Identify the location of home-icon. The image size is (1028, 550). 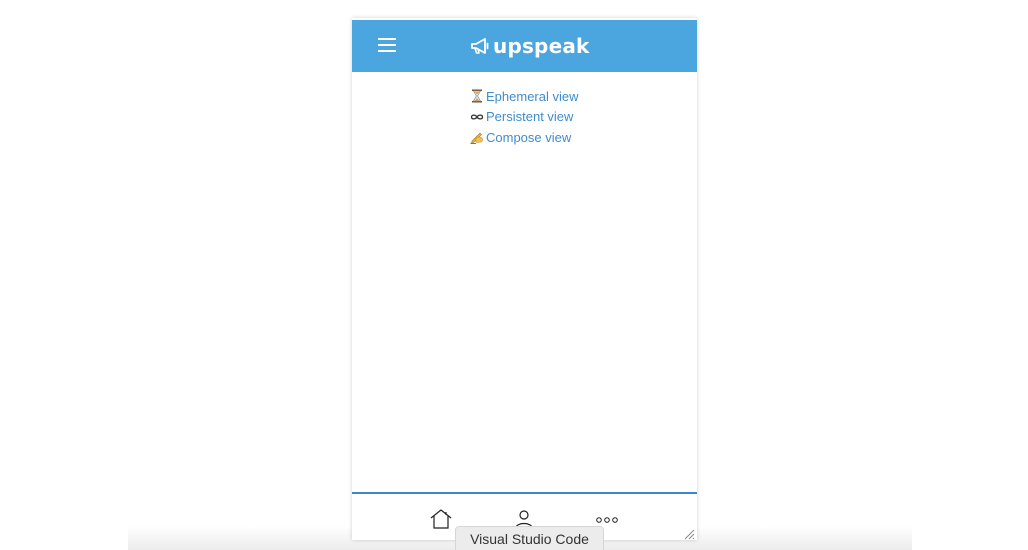
(441, 519).